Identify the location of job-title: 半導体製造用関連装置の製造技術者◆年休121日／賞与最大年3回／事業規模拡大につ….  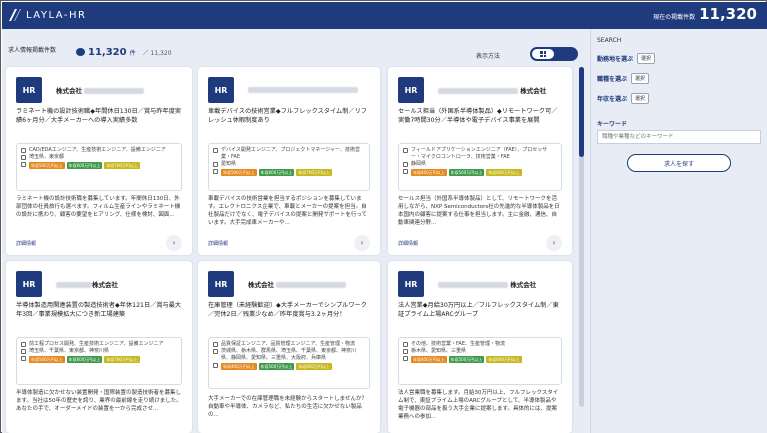
(99, 310).